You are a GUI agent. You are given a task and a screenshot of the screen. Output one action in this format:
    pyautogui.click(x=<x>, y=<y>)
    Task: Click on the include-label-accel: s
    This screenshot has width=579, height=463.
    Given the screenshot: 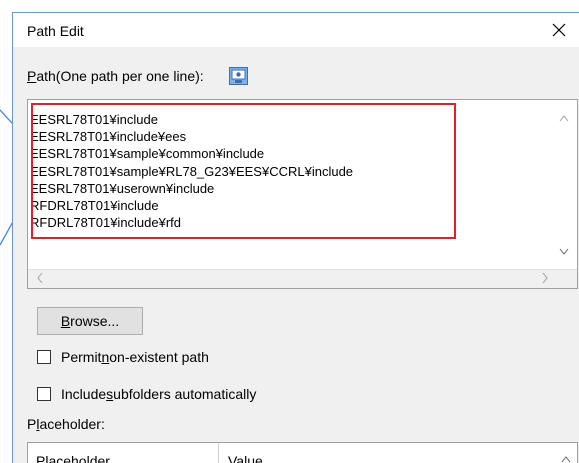 What is the action you would take?
    pyautogui.click(x=110, y=394)
    